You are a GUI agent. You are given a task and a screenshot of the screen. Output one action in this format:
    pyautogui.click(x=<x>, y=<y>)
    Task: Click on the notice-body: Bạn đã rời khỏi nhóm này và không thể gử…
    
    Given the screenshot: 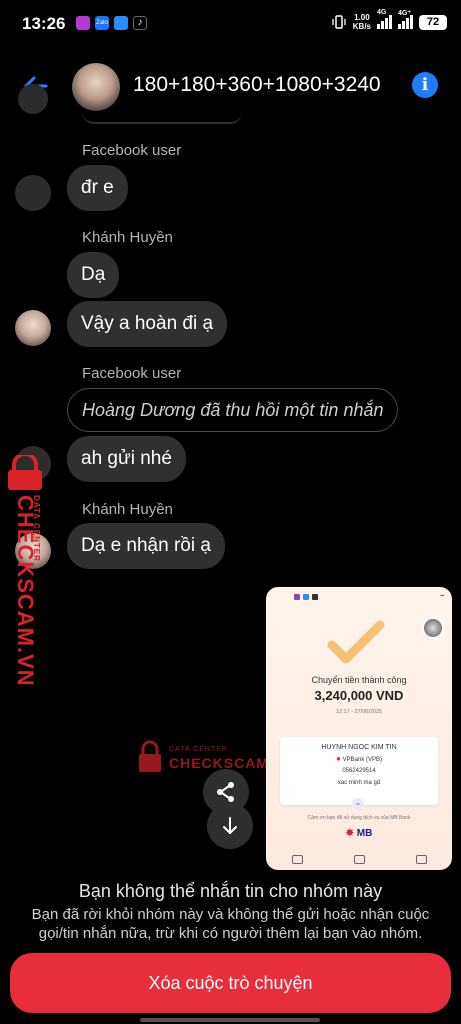 What is the action you would take?
    pyautogui.click(x=230, y=924)
    